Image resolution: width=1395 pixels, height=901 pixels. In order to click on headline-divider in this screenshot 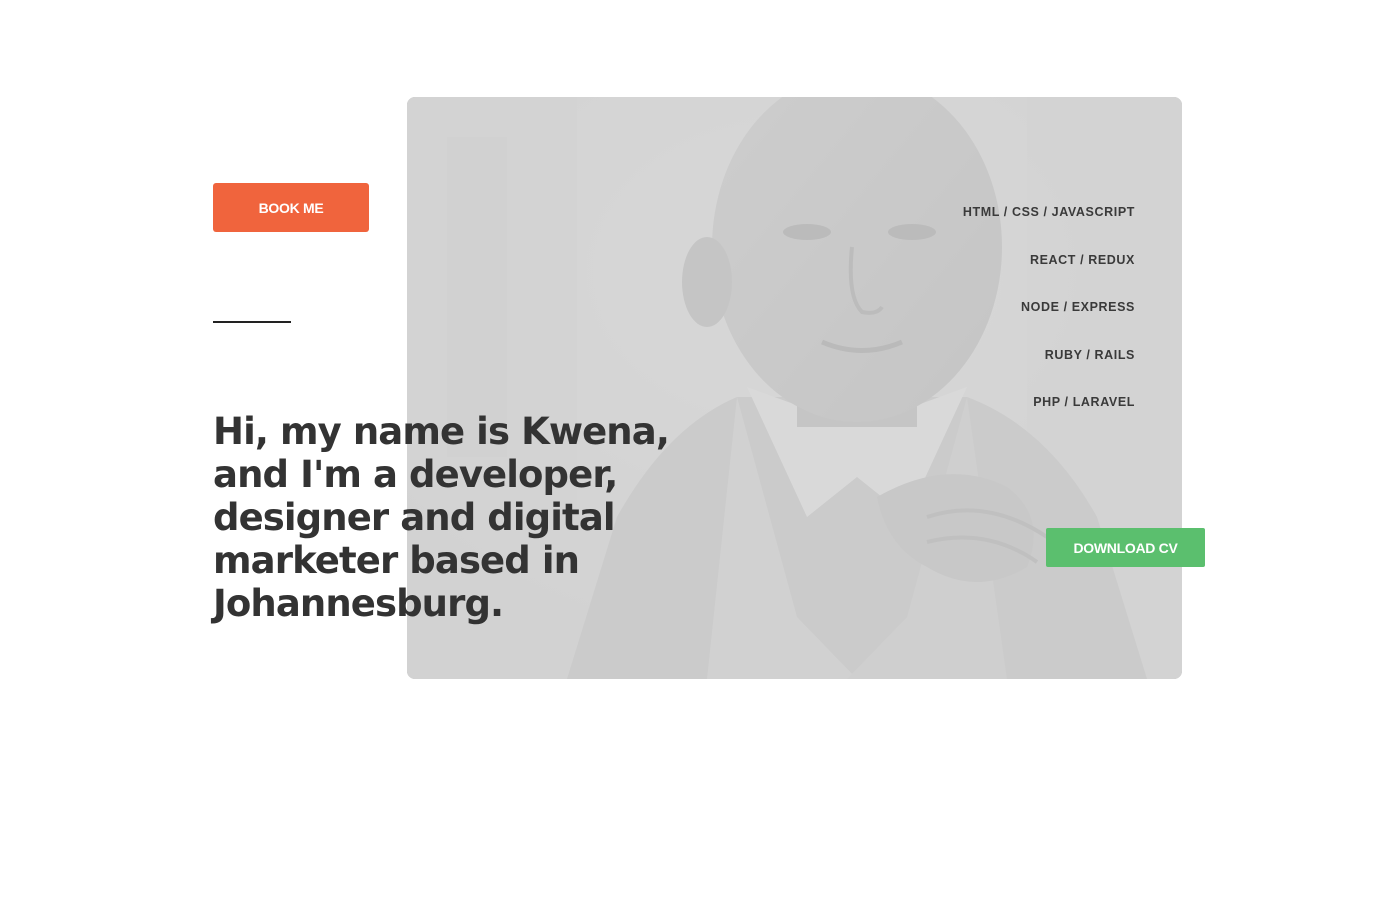, I will do `click(252, 322)`.